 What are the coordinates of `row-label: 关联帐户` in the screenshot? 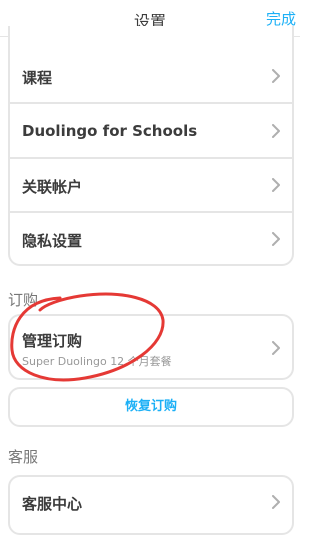 It's located at (52, 187).